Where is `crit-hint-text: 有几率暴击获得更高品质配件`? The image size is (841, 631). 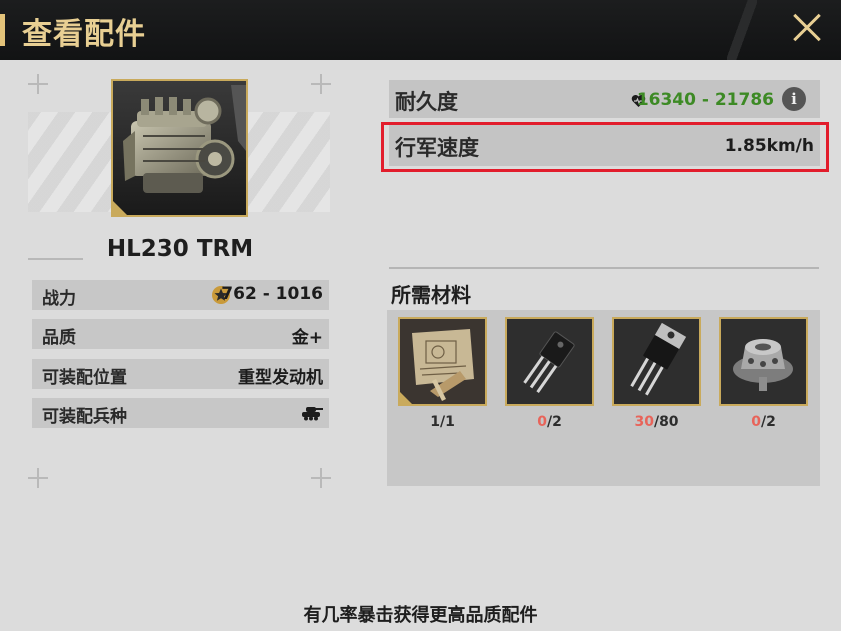
crit-hint-text: 有几率暴击获得更高品质配件 is located at coordinates (420, 615).